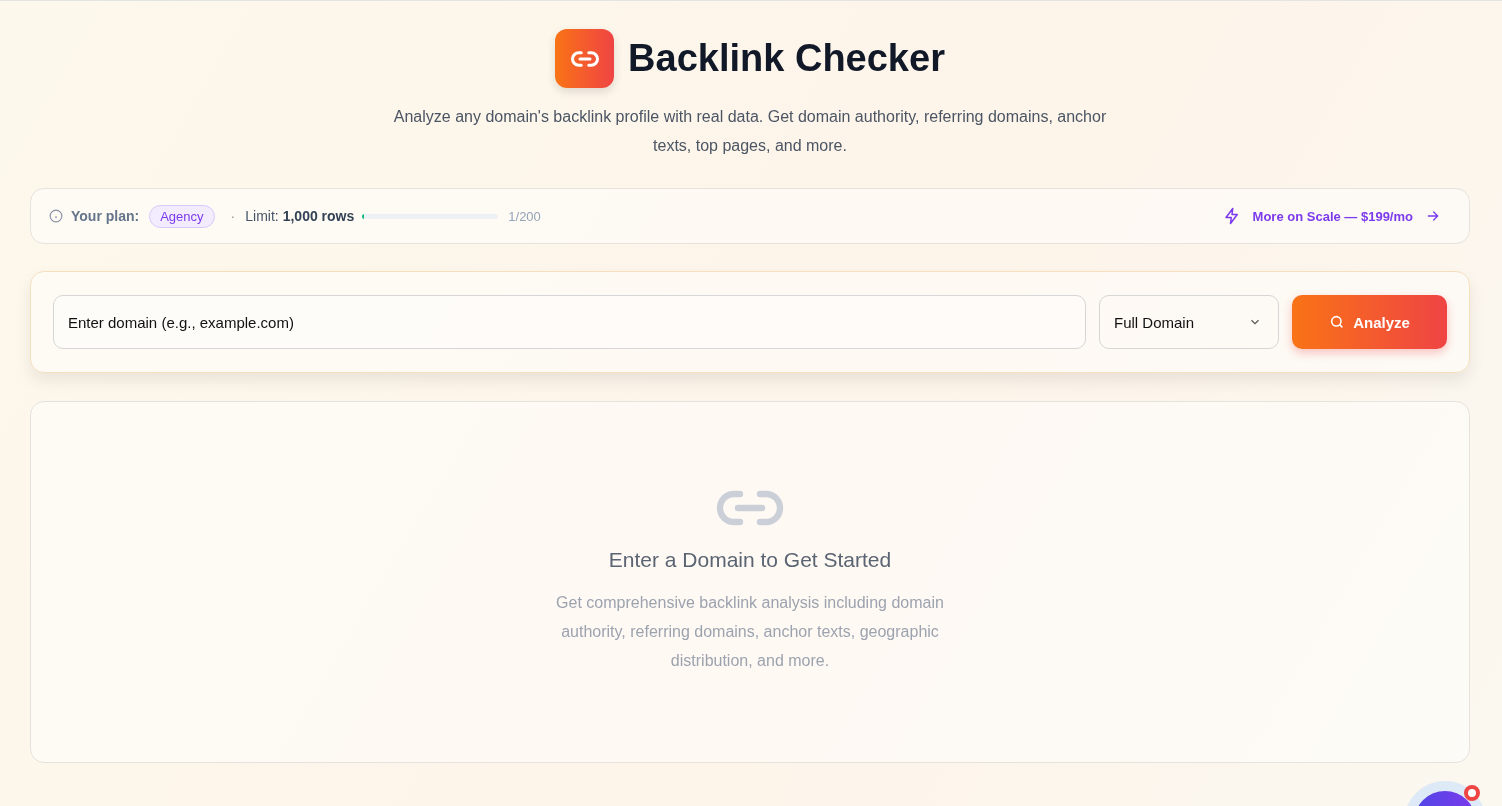  What do you see at coordinates (1337, 322) in the screenshot?
I see `search-icon` at bounding box center [1337, 322].